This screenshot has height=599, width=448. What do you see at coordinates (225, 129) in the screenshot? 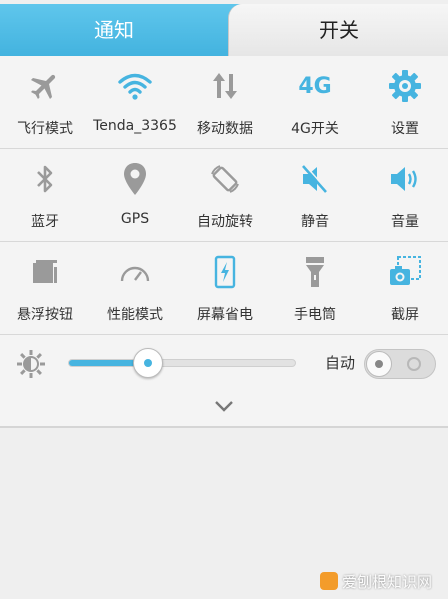
I see `toggle-label: 移动数据` at bounding box center [225, 129].